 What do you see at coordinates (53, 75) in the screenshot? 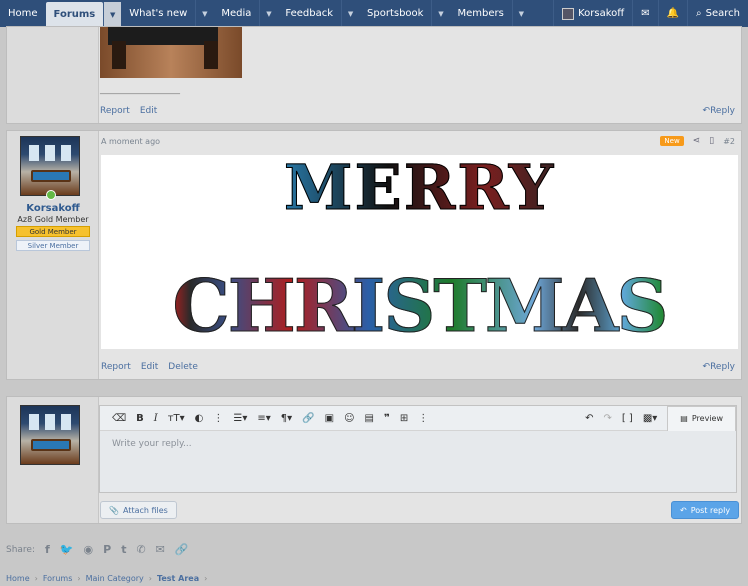
I see `post-1-user-column` at bounding box center [53, 75].